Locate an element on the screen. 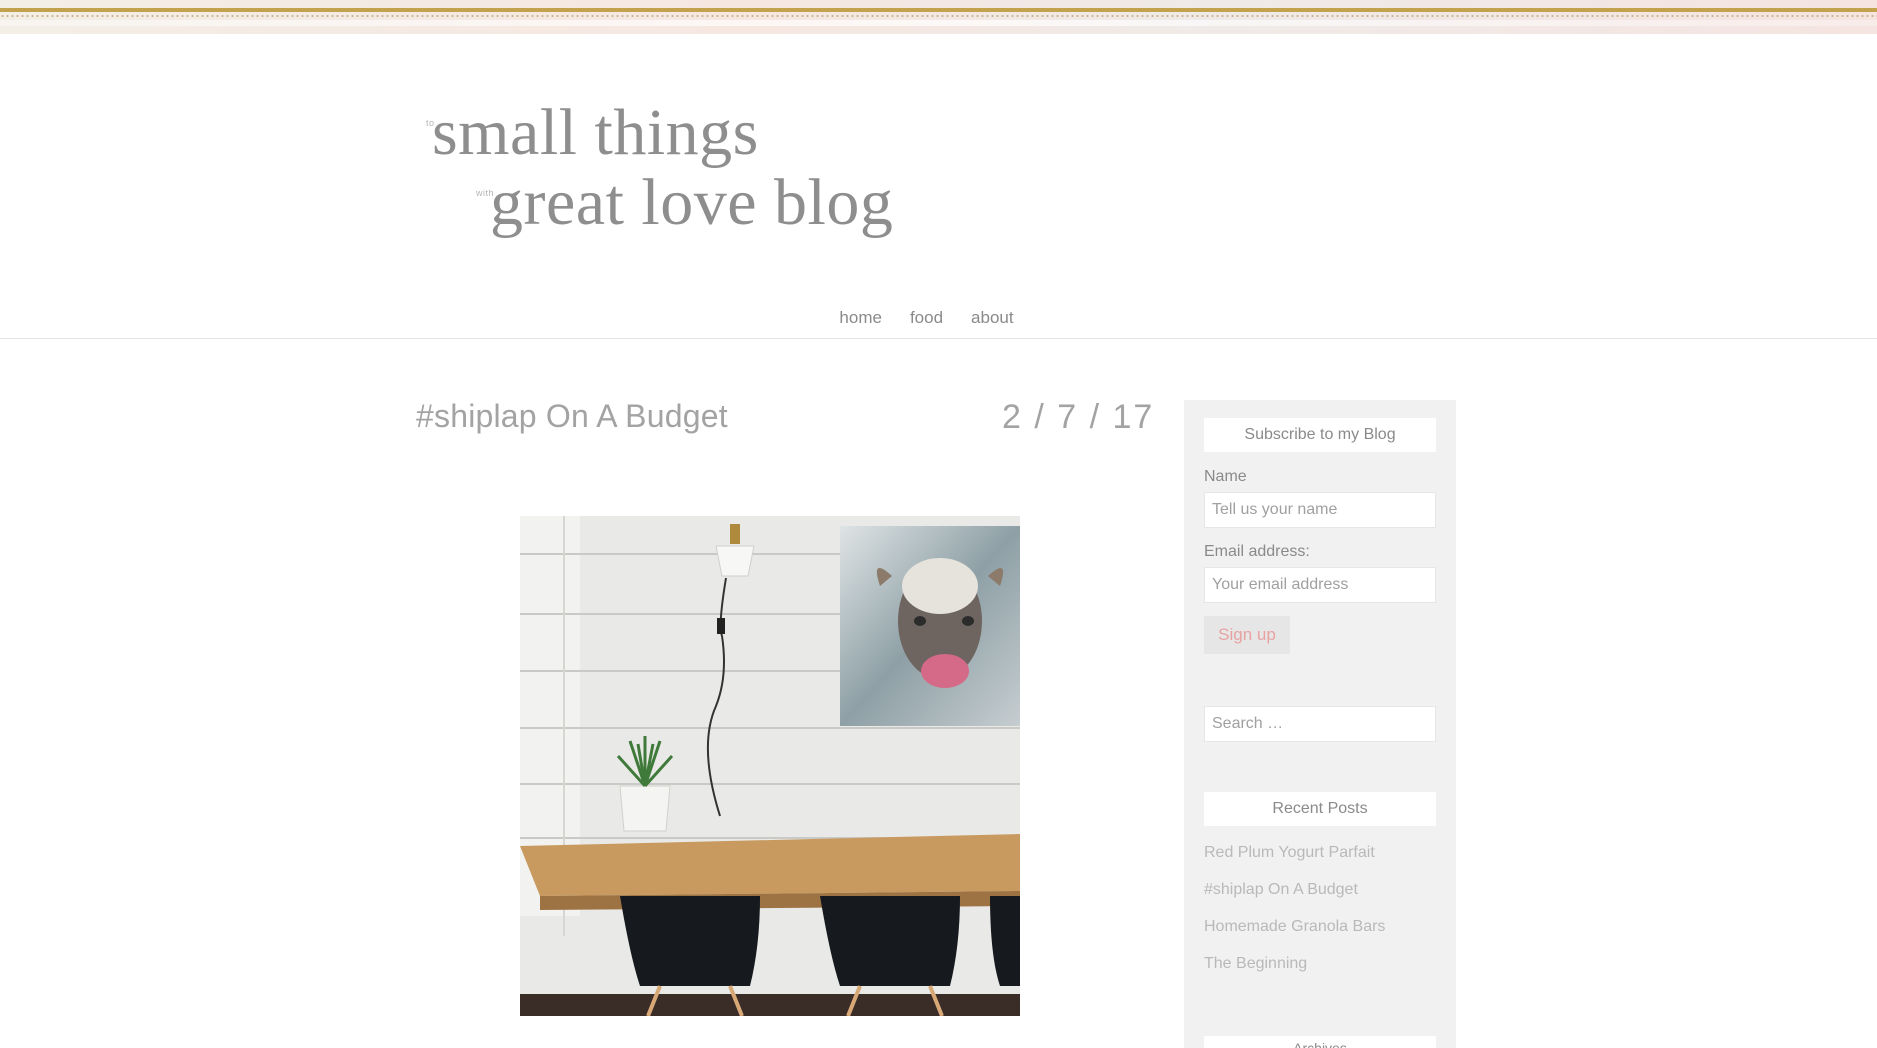 The width and height of the screenshot is (1877, 1048). subscribe-widget-title: Subscribe to my Blog is located at coordinates (1320, 435).